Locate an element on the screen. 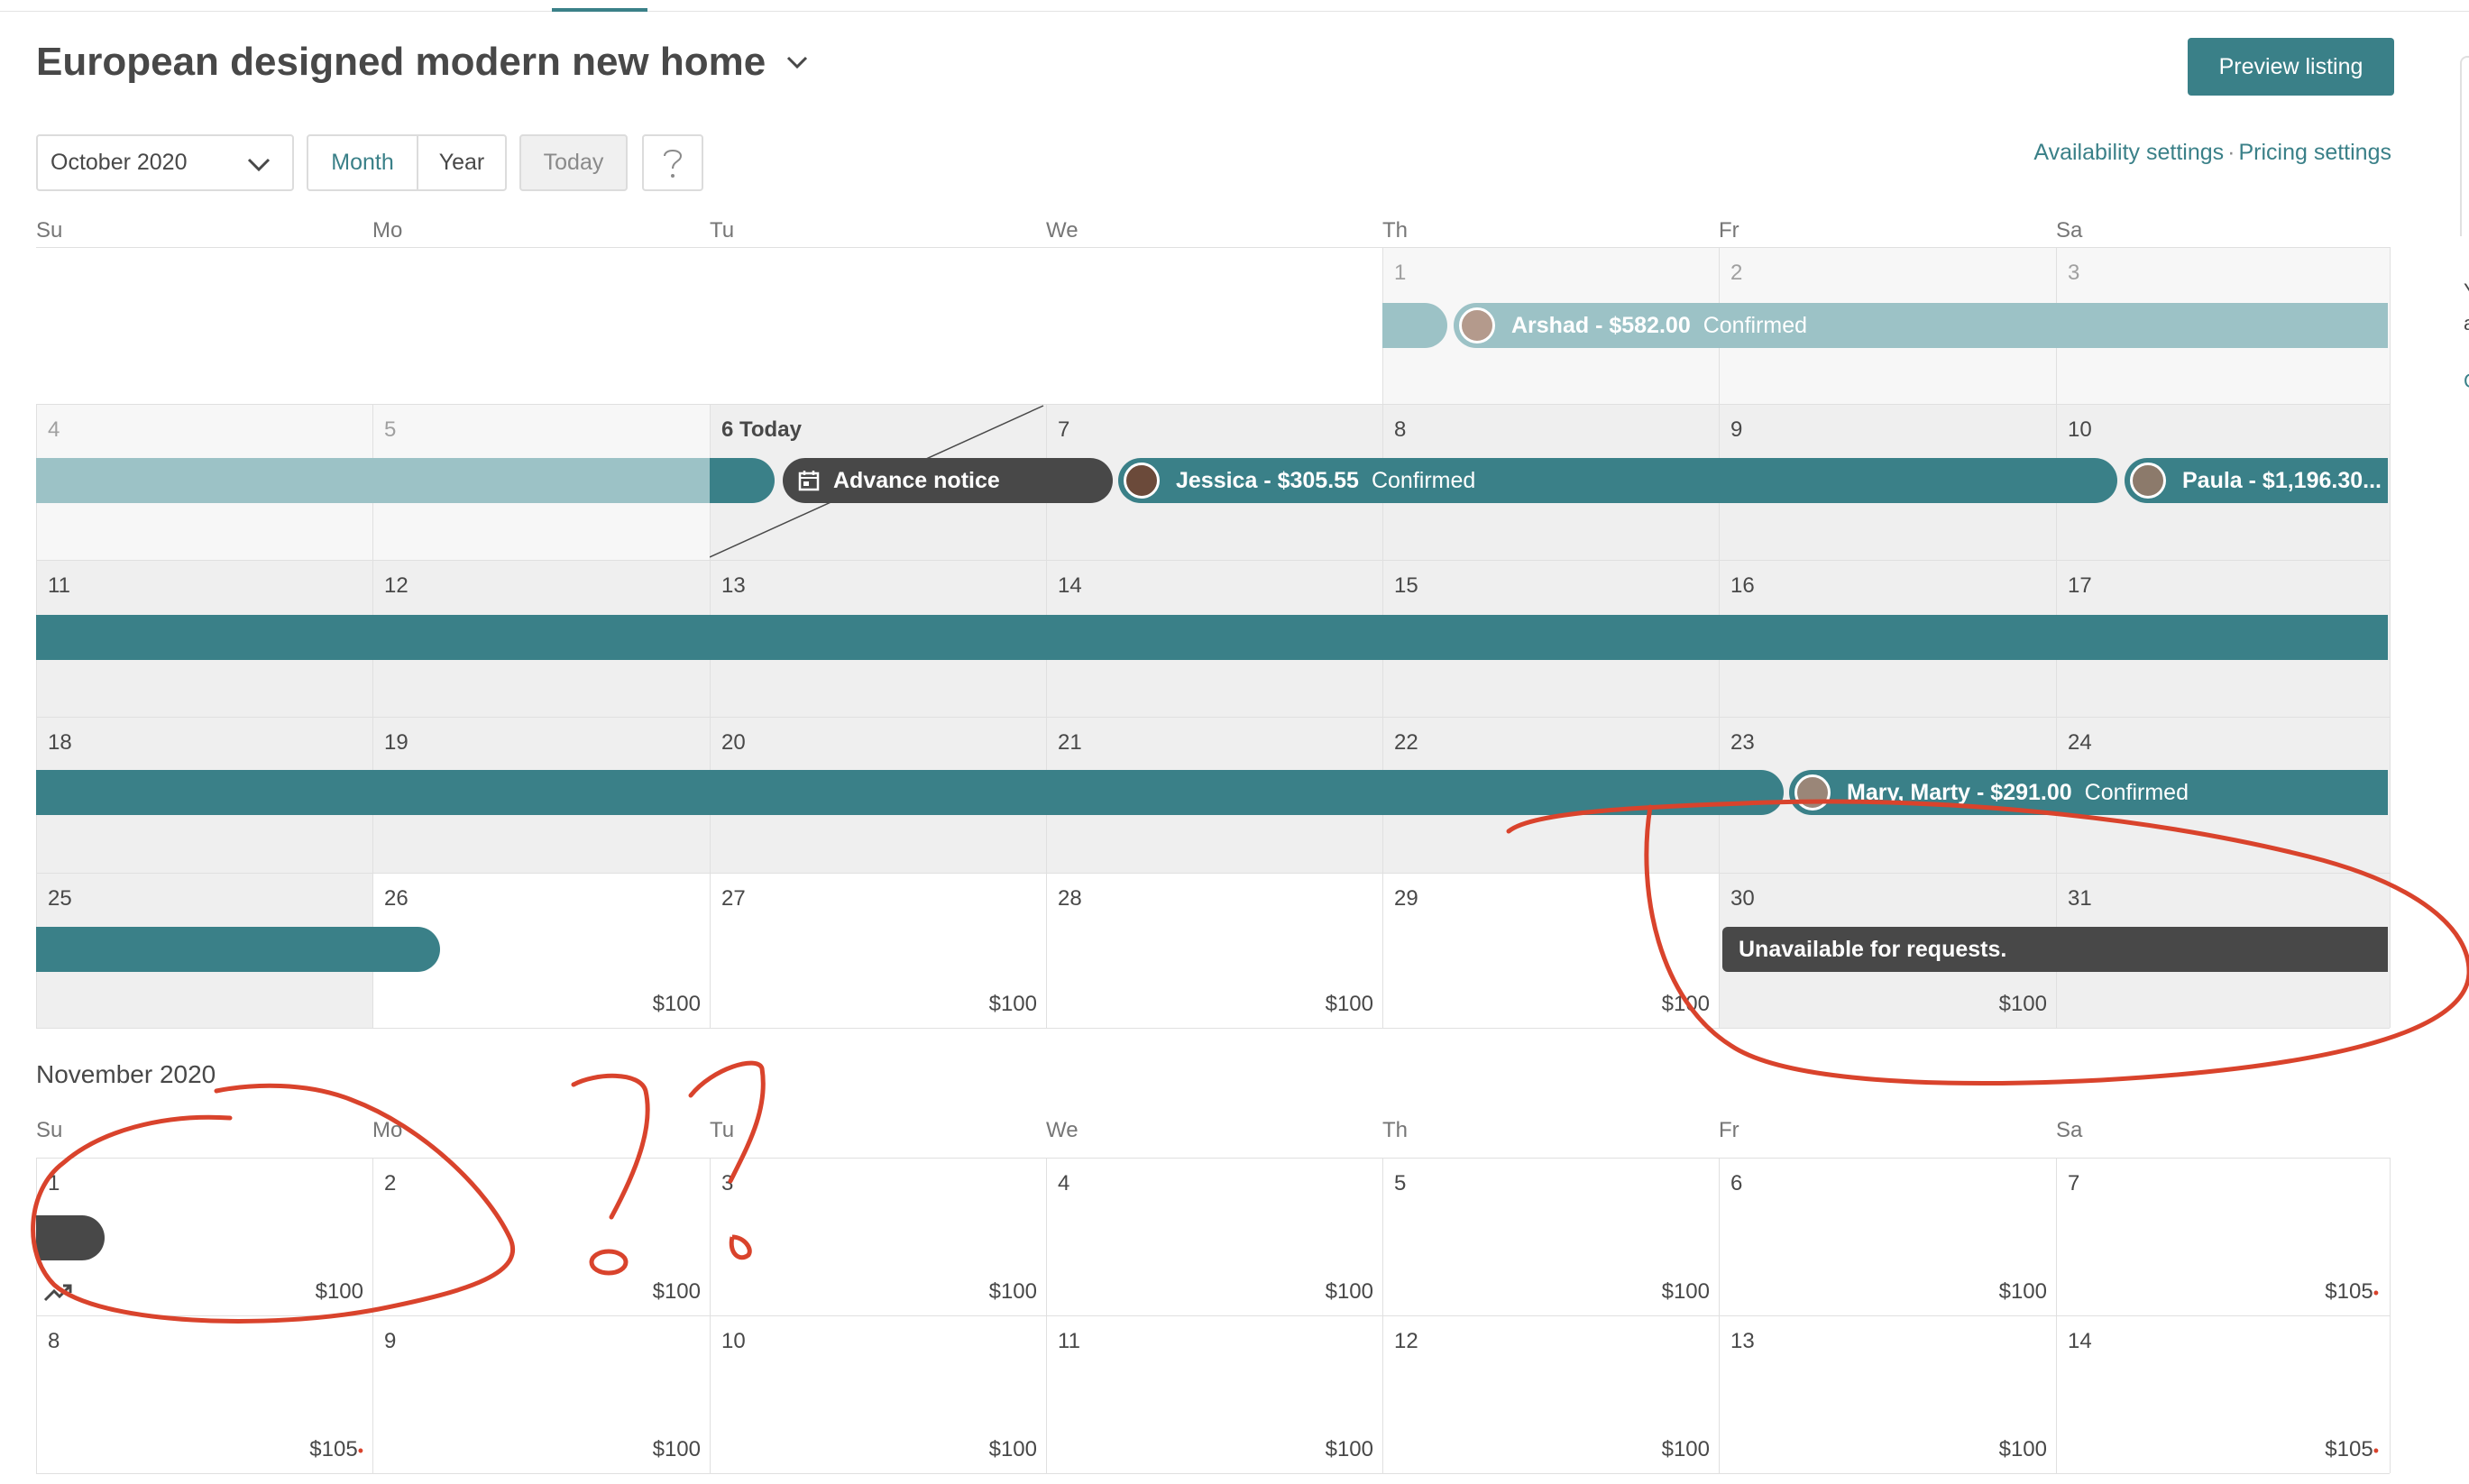 The image size is (2469, 1484). day-cell: 7 $105• is located at coordinates (2223, 1236).